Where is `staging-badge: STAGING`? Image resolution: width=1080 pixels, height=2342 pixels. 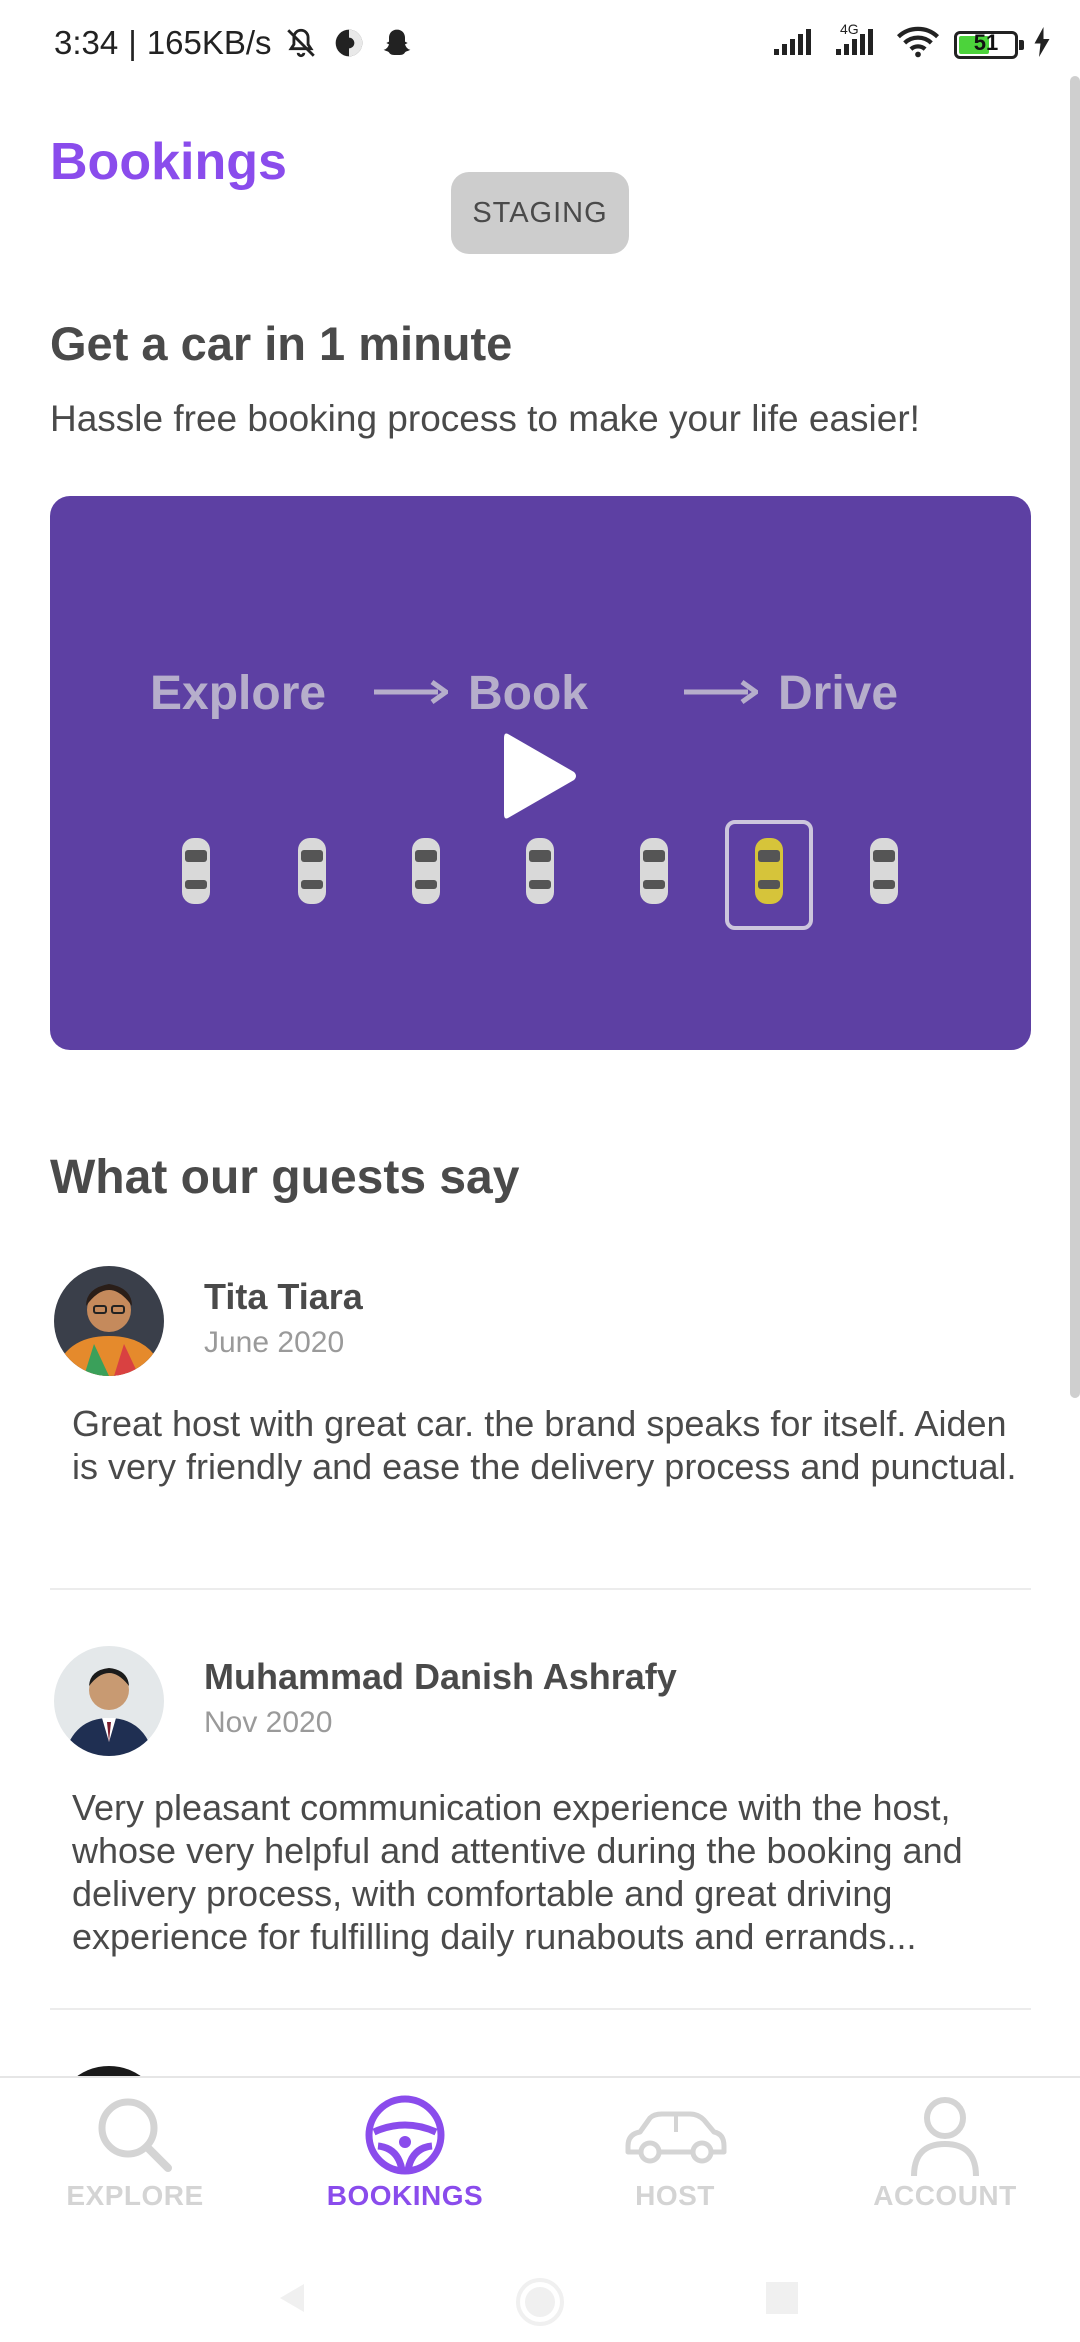 staging-badge: STAGING is located at coordinates (540, 213).